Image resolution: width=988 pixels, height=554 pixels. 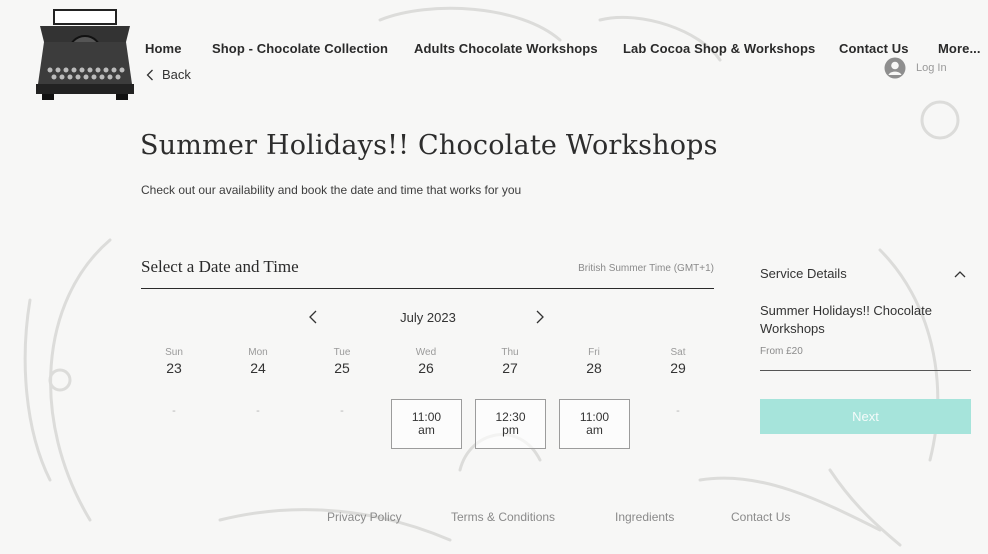 I want to click on nav-home: Home, so click(x=163, y=48).